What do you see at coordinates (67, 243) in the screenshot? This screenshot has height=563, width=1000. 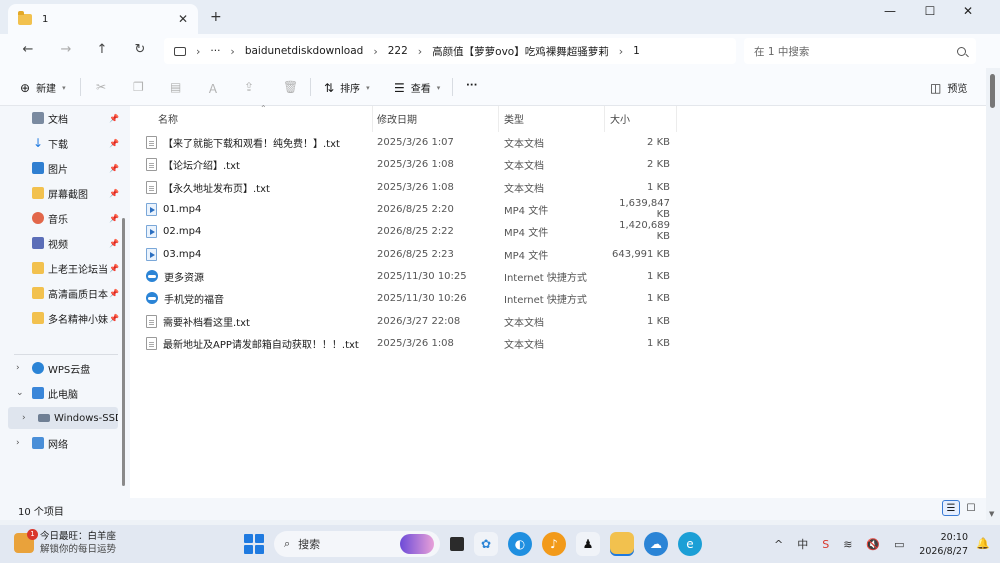 I see `sidebar-item-videos: 视频 📌` at bounding box center [67, 243].